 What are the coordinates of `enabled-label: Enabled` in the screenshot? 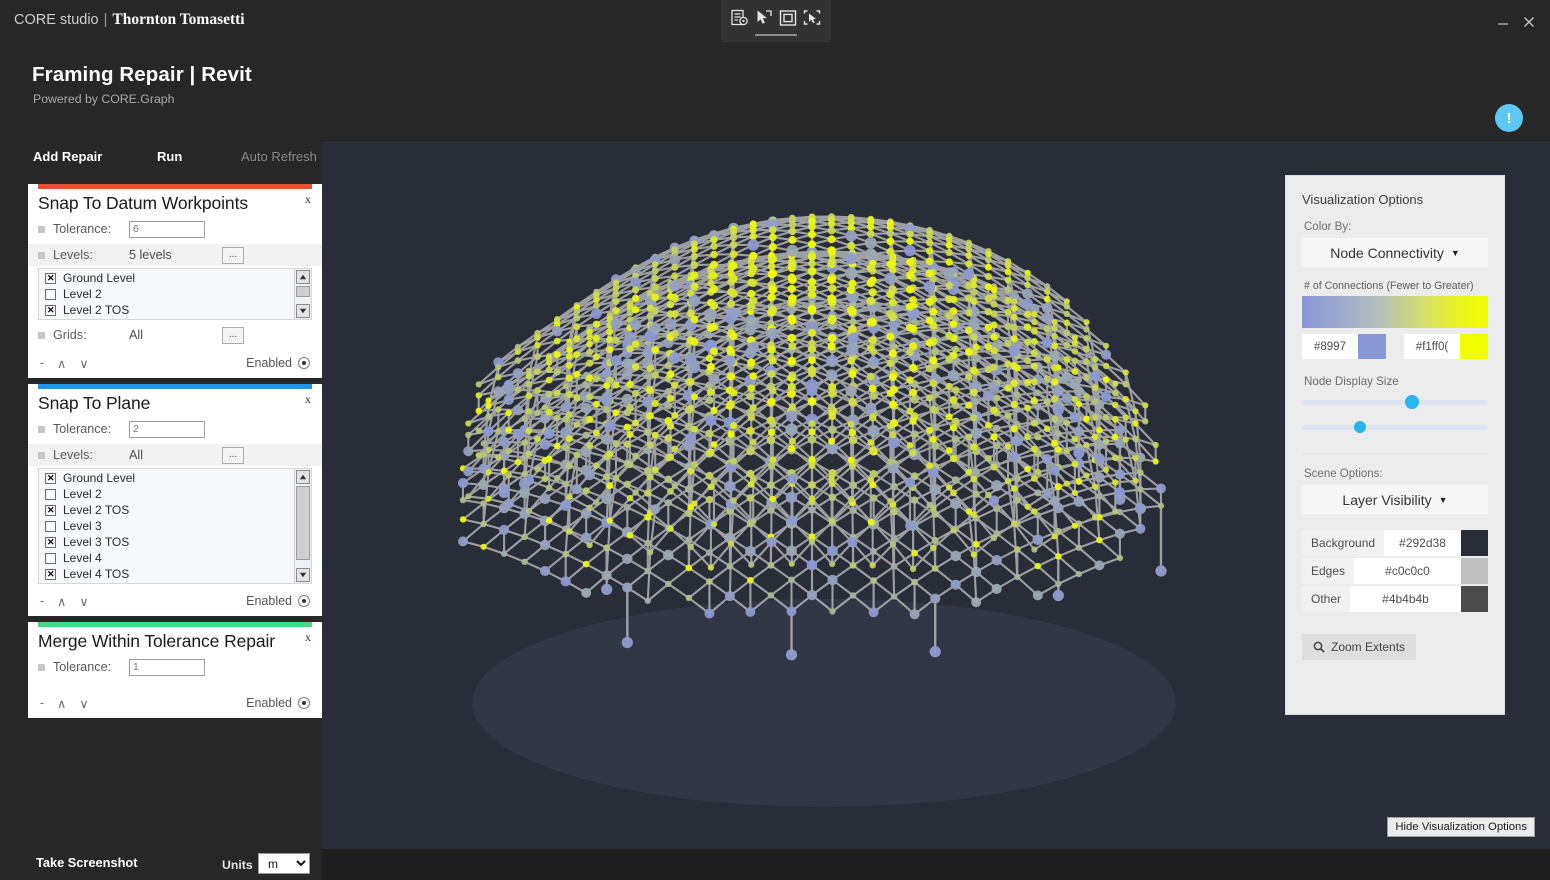 It's located at (269, 601).